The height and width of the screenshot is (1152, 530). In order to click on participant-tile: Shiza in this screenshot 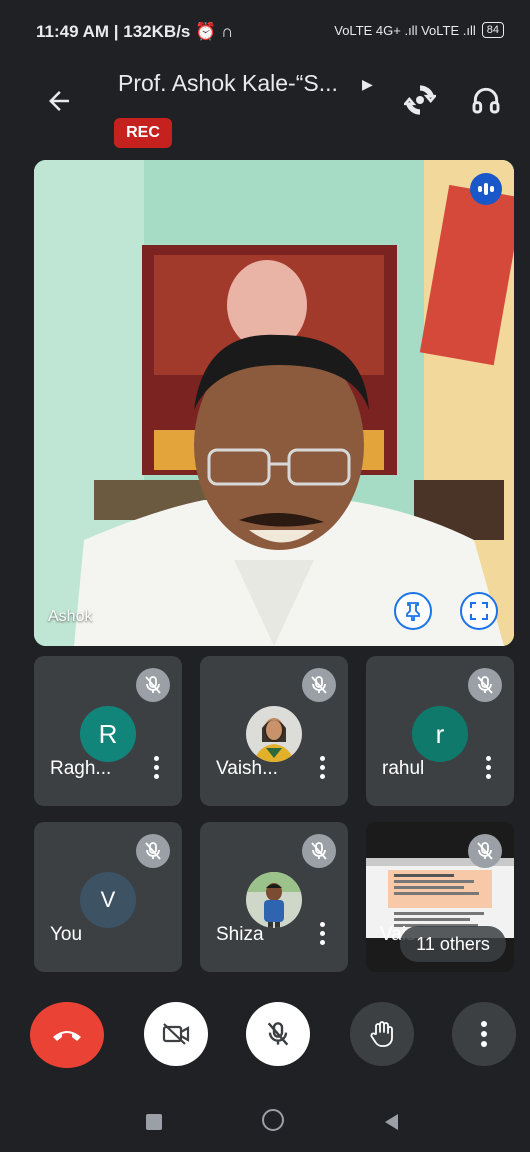, I will do `click(274, 897)`.